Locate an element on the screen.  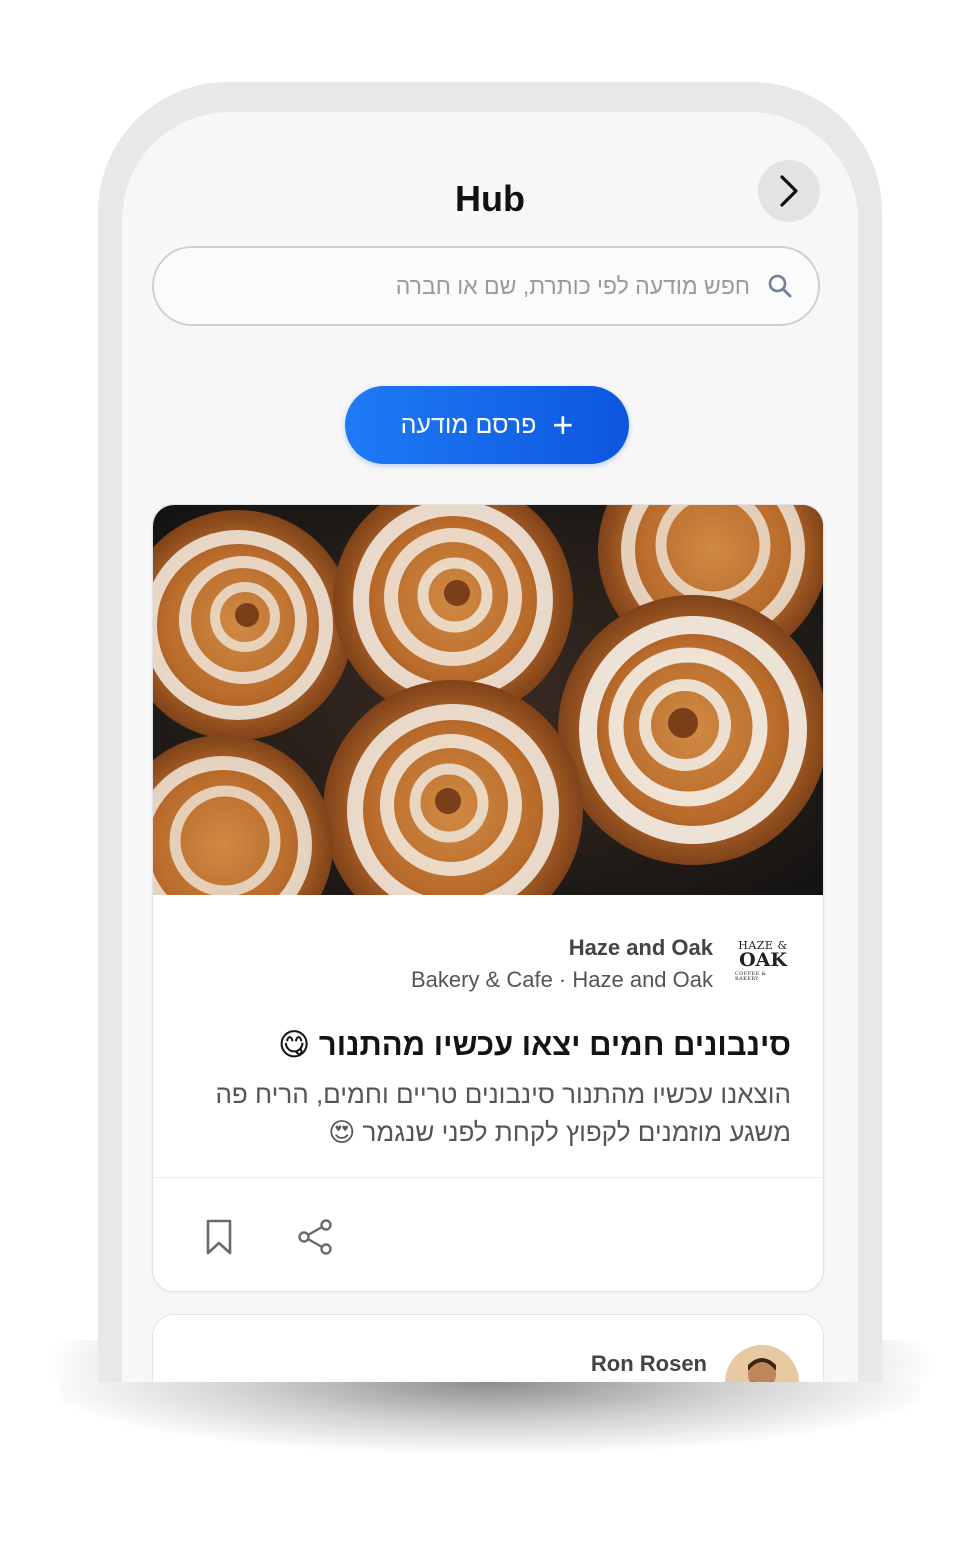
search-input is located at coordinates (470, 286).